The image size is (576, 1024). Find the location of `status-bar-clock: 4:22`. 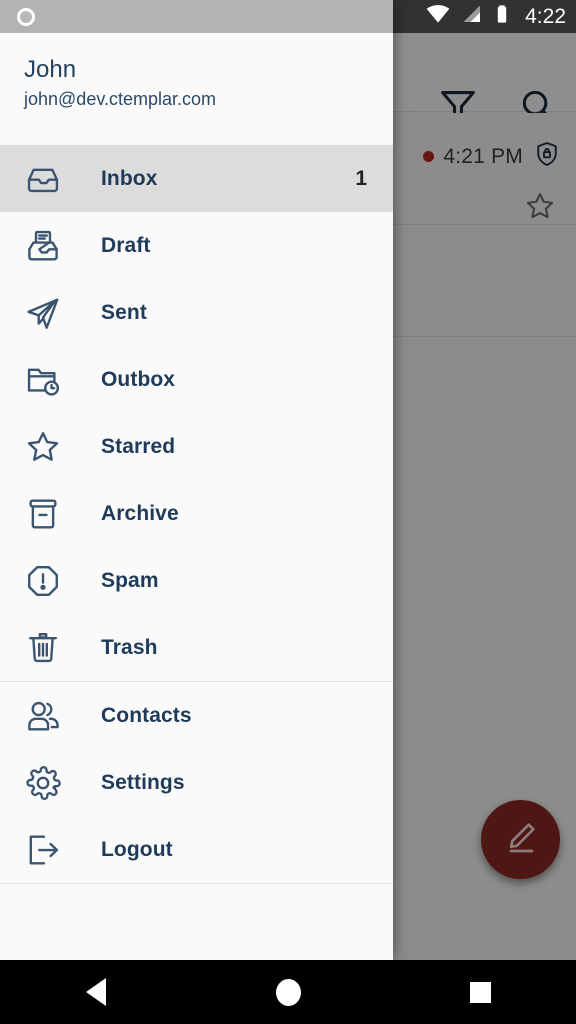

status-bar-clock: 4:22 is located at coordinates (545, 16).